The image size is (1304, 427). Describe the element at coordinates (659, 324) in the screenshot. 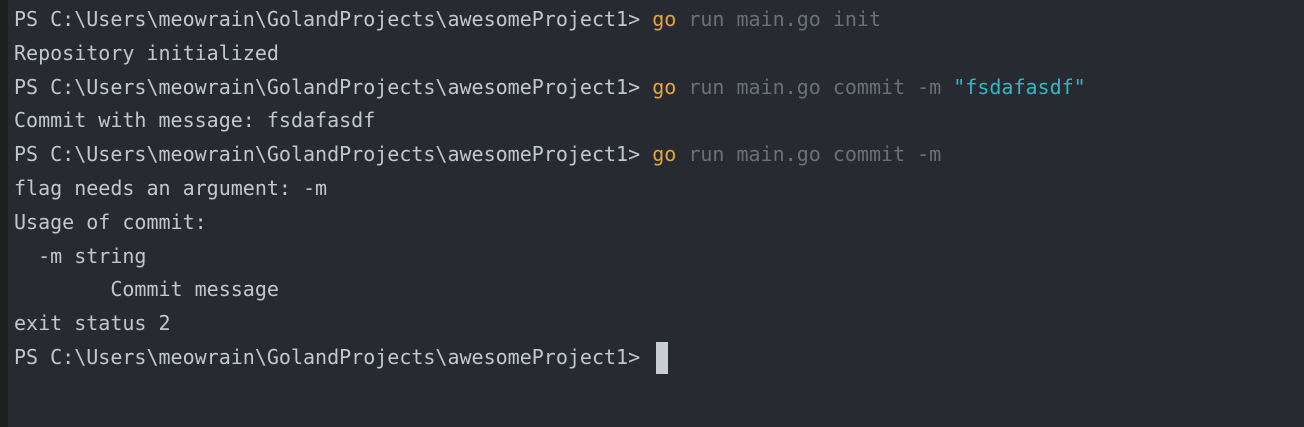

I see `output-line: exit status 2` at that location.